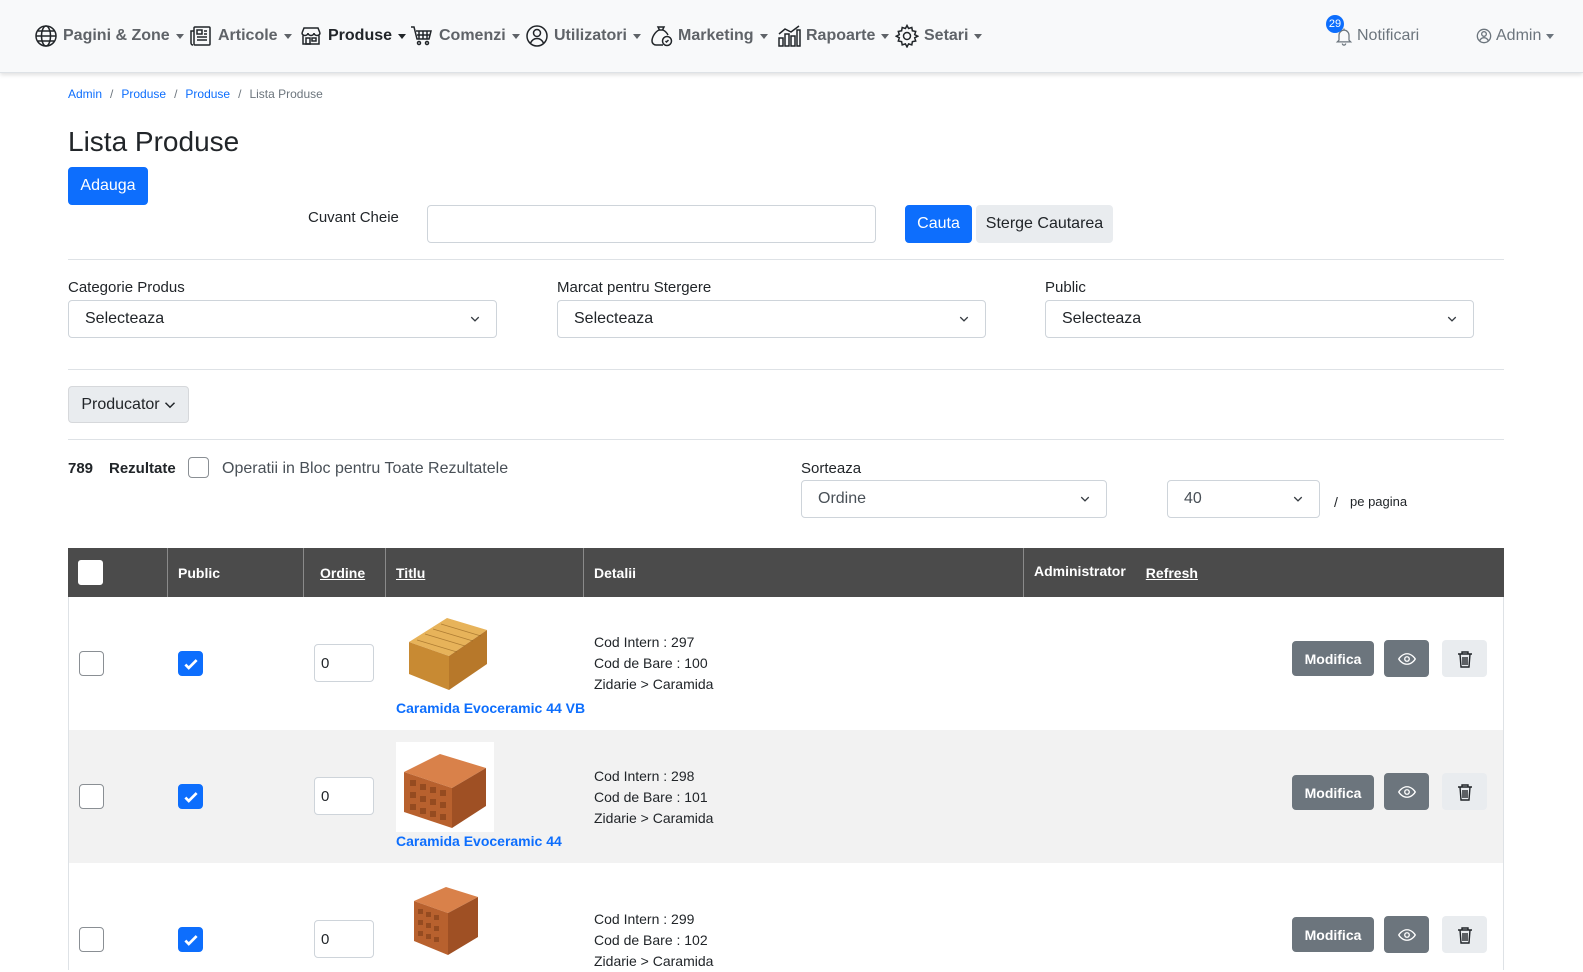 The width and height of the screenshot is (1583, 972). What do you see at coordinates (236, 572) in the screenshot?
I see `header-public: Public` at bounding box center [236, 572].